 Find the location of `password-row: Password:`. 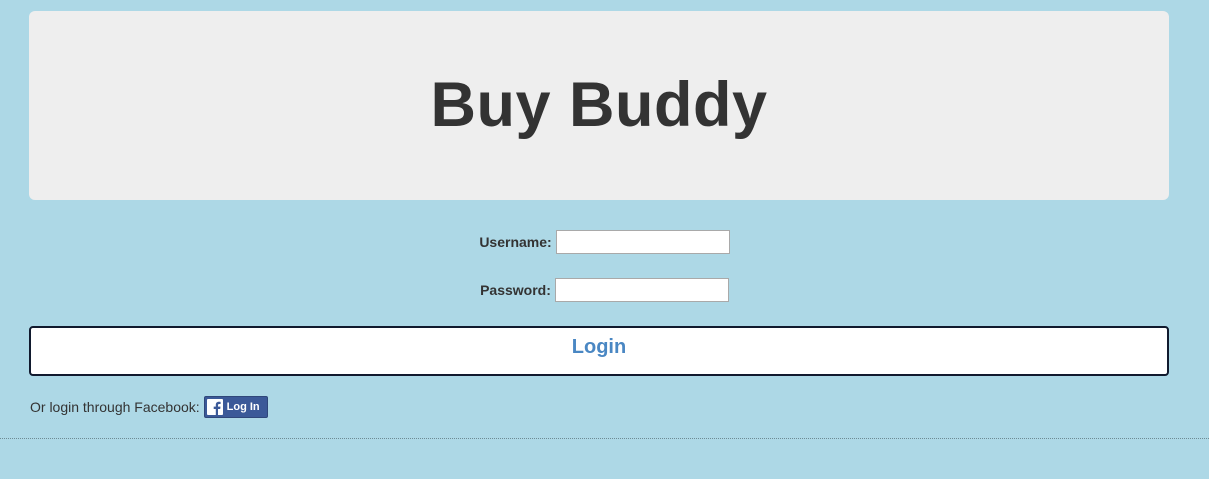

password-row: Password: is located at coordinates (604, 290).